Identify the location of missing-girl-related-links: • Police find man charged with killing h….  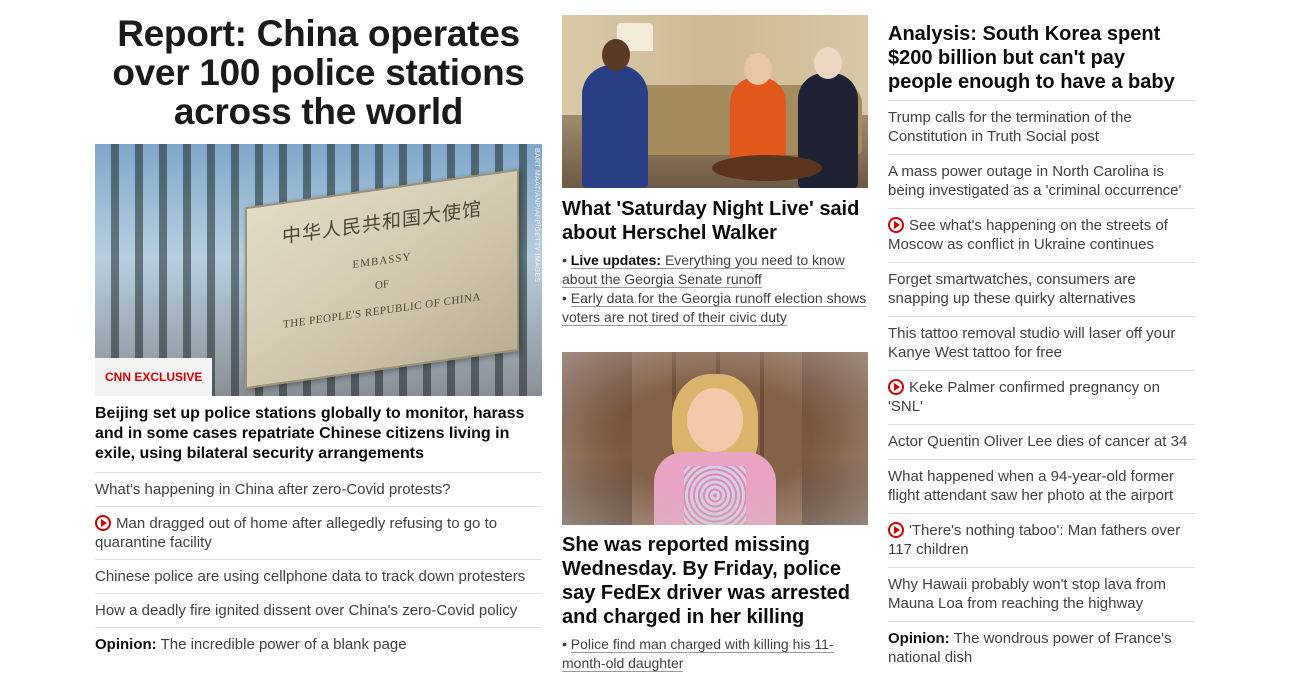
(715, 654).